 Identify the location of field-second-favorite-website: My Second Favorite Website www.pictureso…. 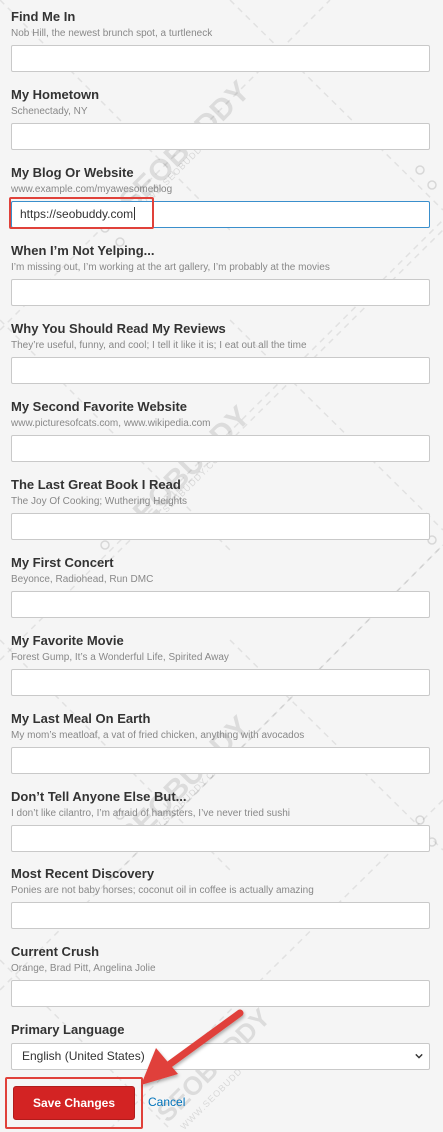
(220, 430).